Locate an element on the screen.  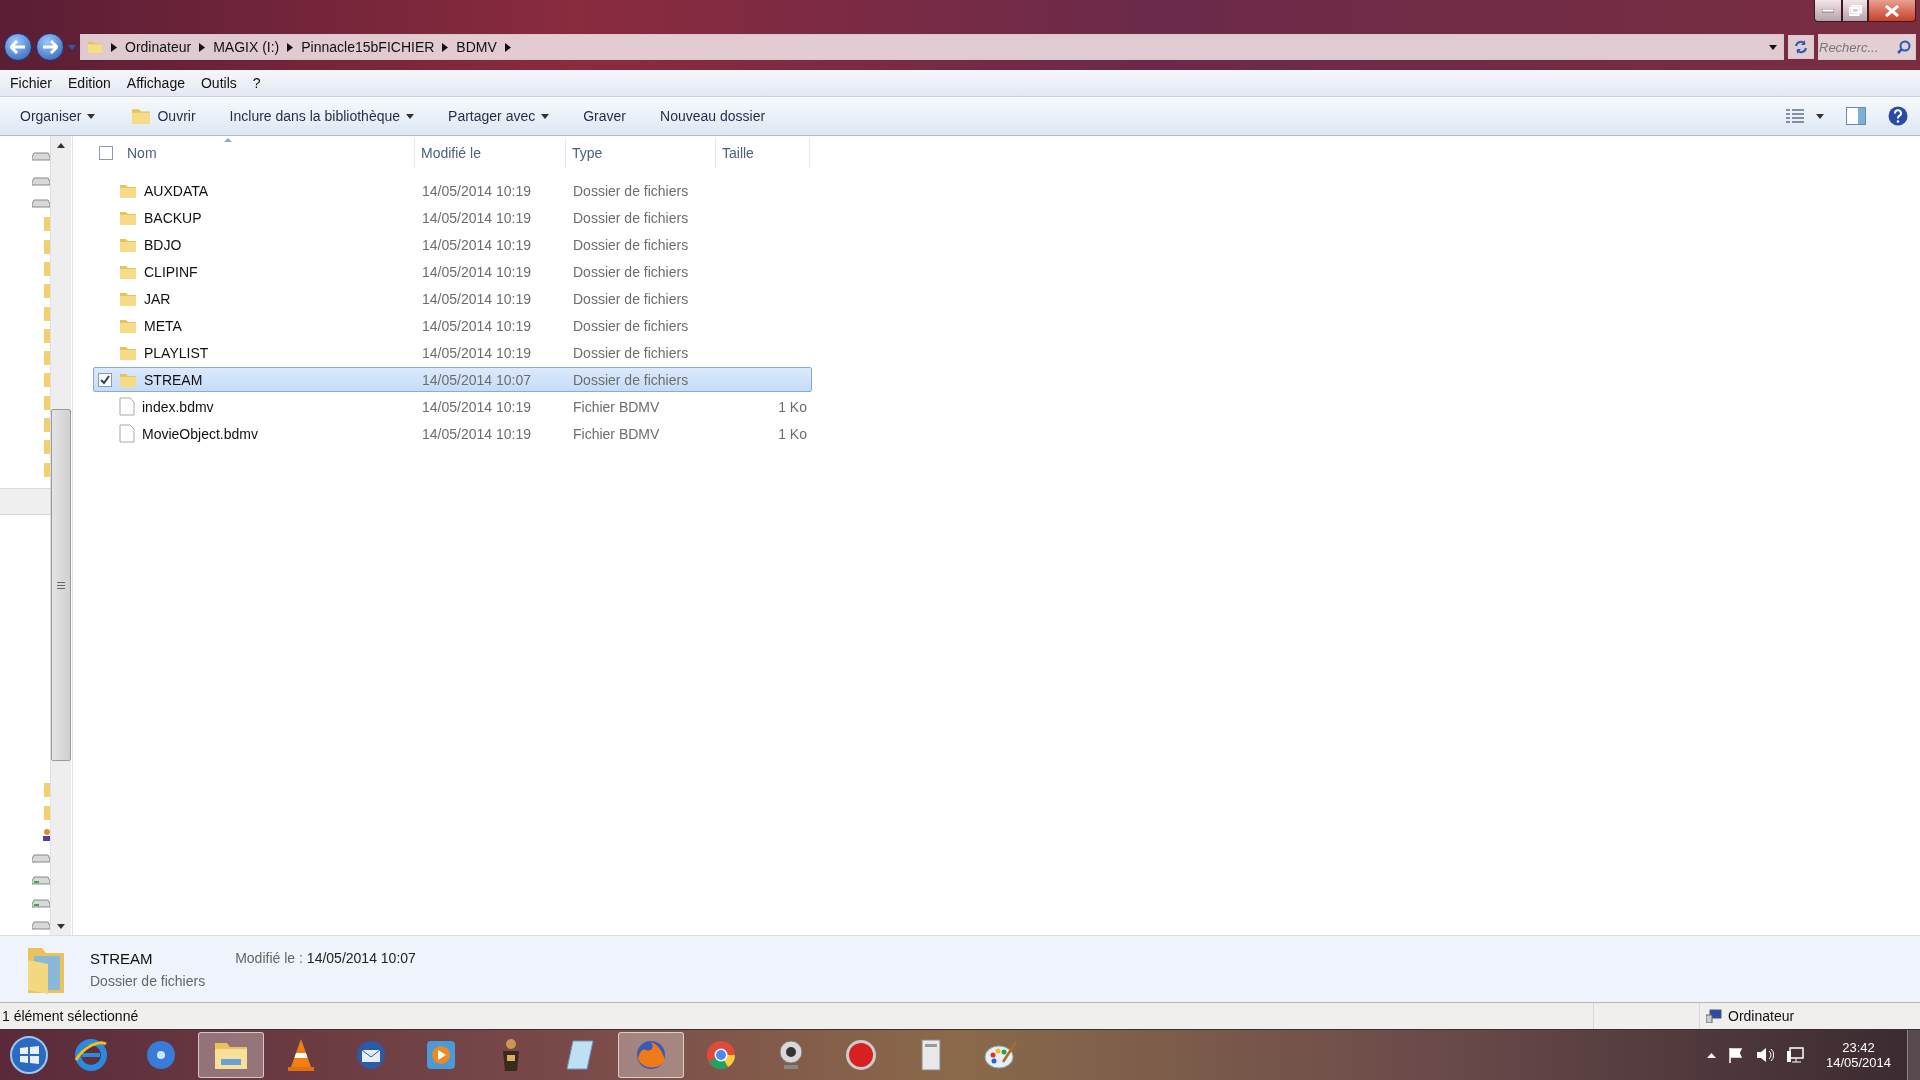
file-size: 1 Ko is located at coordinates (792, 406).